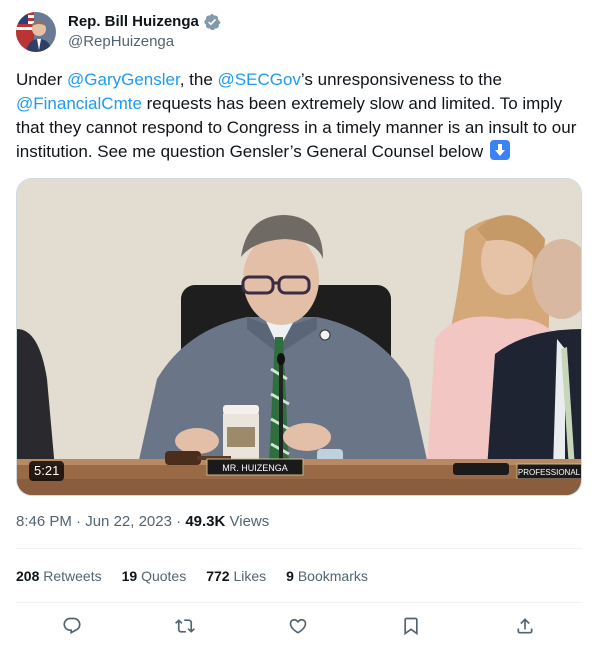  Describe the element at coordinates (121, 42) in the screenshot. I see `author-handle: @RepHuizenga` at that location.